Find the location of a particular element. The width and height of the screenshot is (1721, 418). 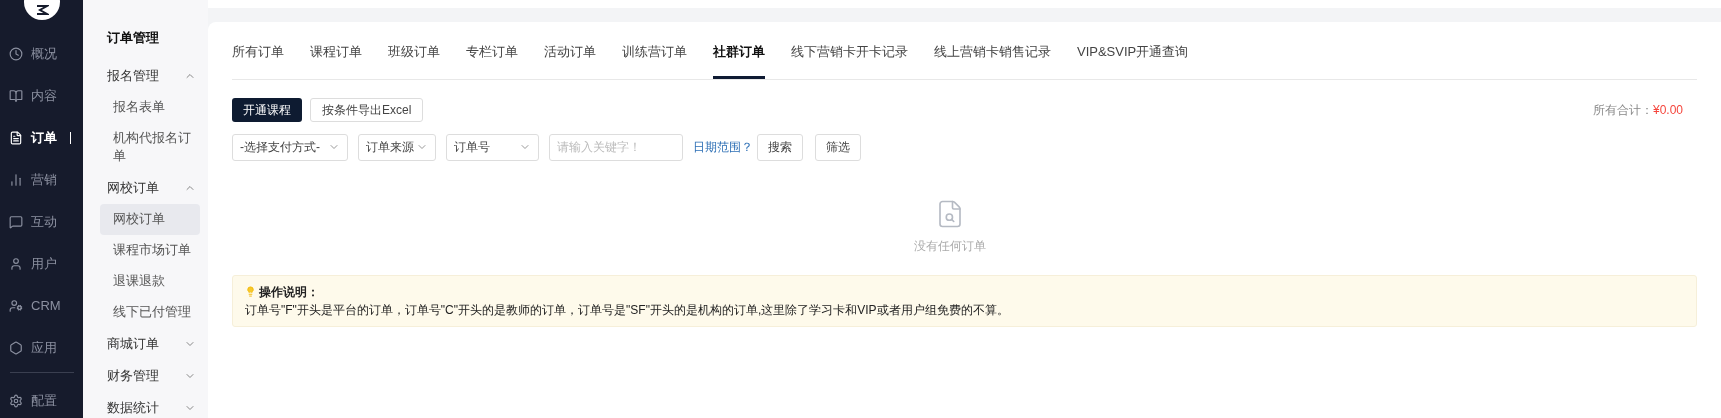

select-field: 订单号 is located at coordinates (492, 147).